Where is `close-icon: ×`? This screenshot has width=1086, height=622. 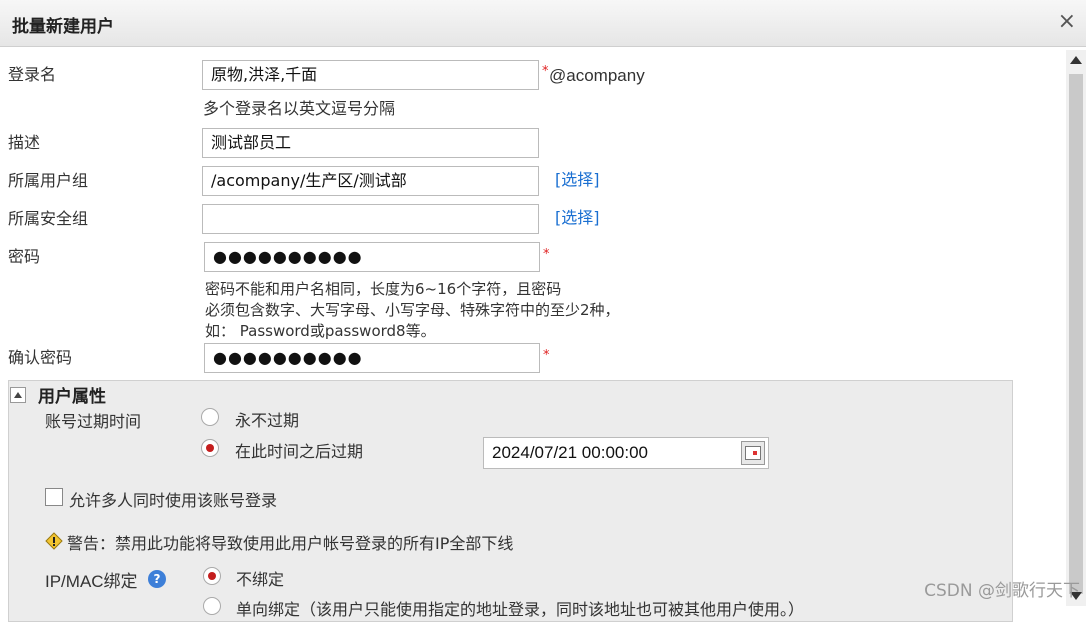 close-icon: × is located at coordinates (1067, 22).